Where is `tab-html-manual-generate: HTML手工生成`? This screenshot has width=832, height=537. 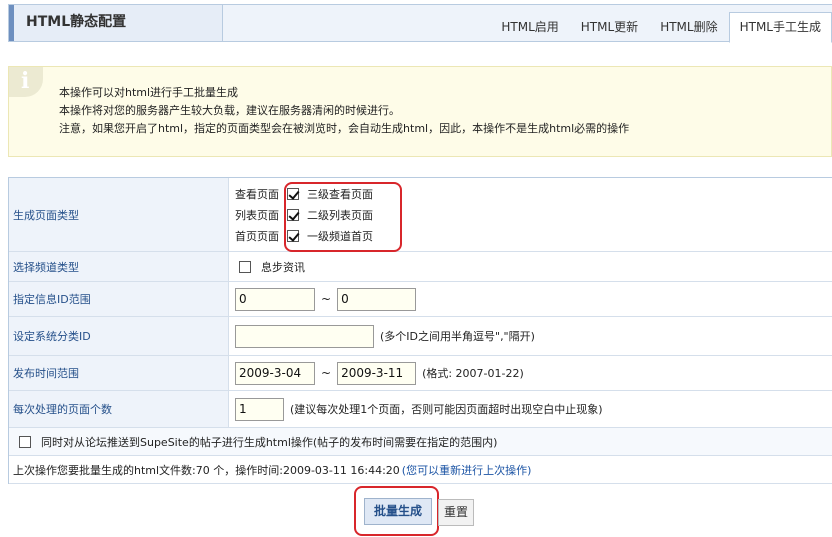 tab-html-manual-generate: HTML手工生成 is located at coordinates (780, 27).